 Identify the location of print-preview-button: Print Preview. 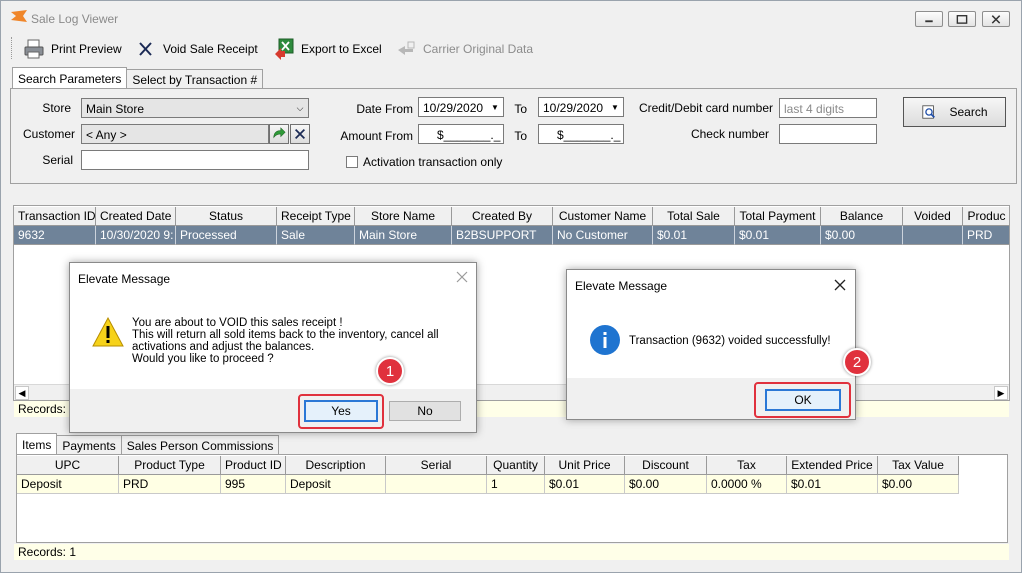
(72, 49).